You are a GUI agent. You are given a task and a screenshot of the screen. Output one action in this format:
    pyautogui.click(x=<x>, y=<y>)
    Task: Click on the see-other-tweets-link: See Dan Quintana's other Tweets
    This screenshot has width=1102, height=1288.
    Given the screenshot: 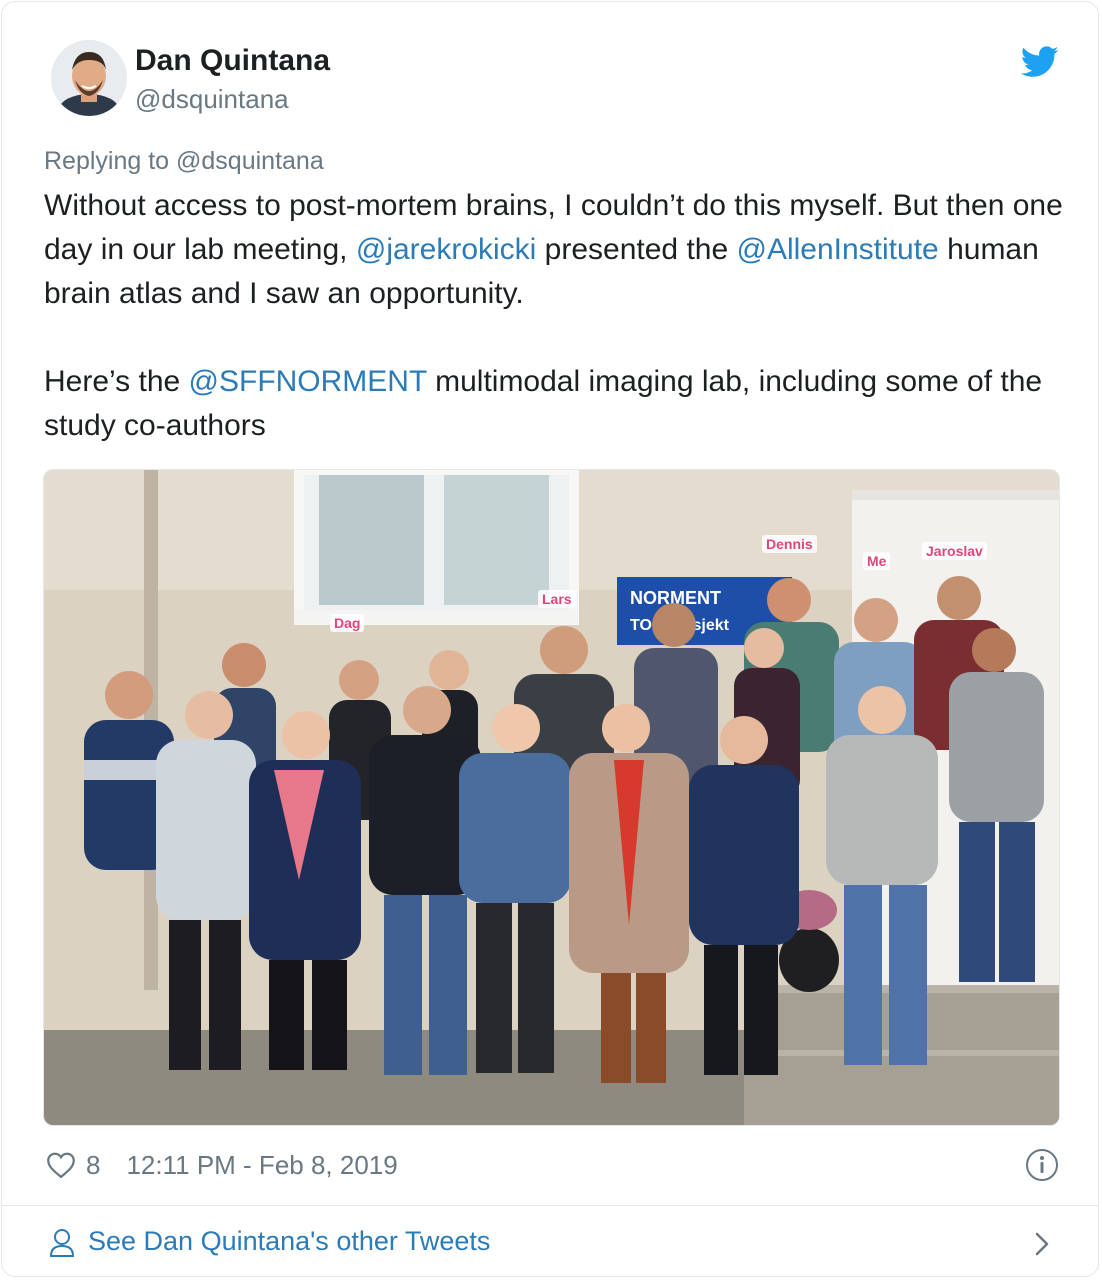 What is the action you would take?
    pyautogui.click(x=550, y=1241)
    